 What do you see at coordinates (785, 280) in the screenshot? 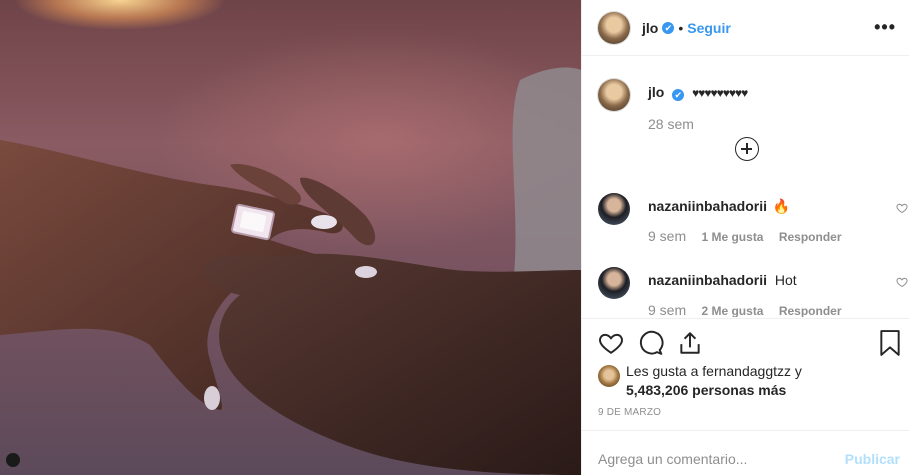
I see `comment-text: Hot` at bounding box center [785, 280].